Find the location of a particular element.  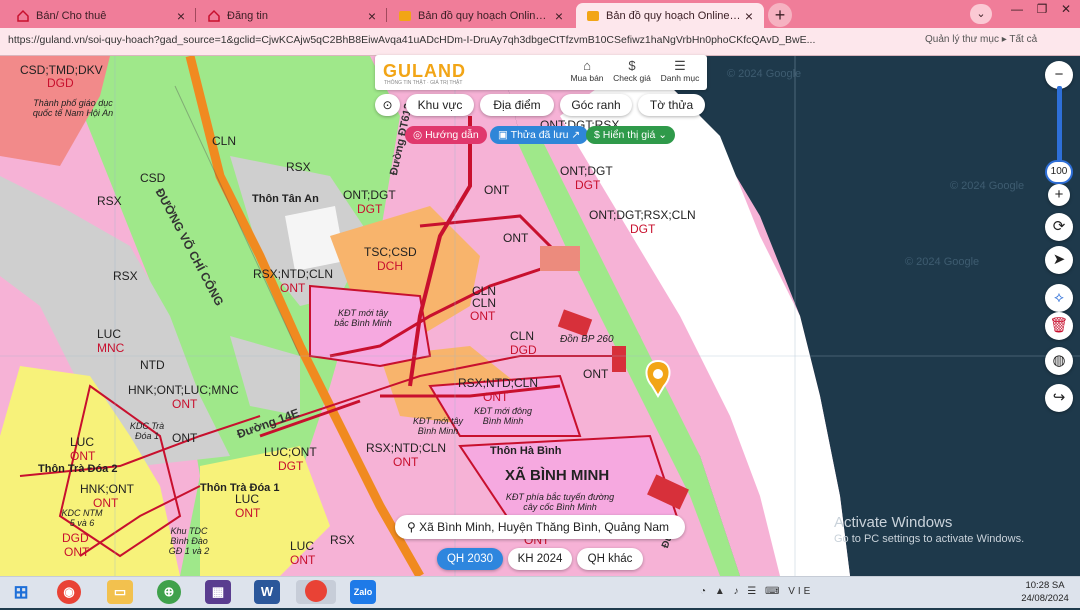

mua-ban-button: ⌂ Mua bán is located at coordinates (587, 71).